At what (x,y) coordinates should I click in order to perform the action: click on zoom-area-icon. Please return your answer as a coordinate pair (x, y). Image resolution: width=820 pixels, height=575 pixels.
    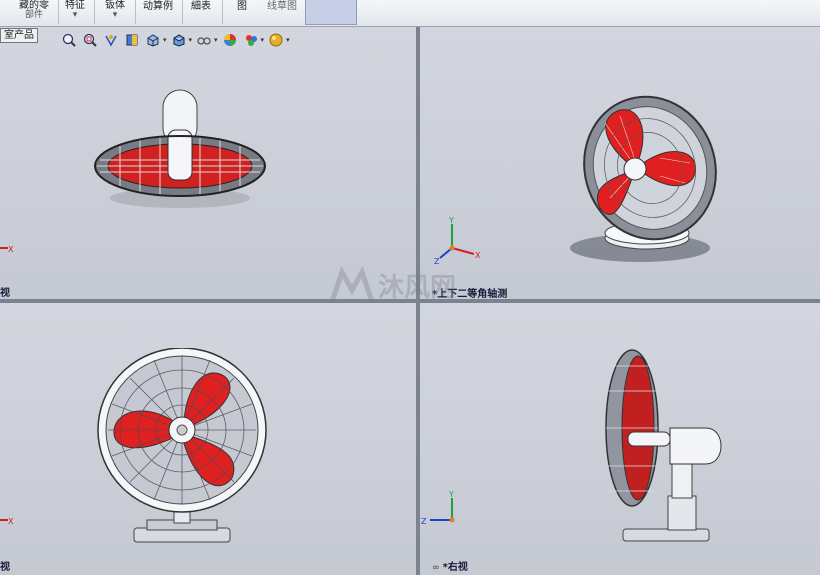
    Looking at the image, I should click on (90, 40).